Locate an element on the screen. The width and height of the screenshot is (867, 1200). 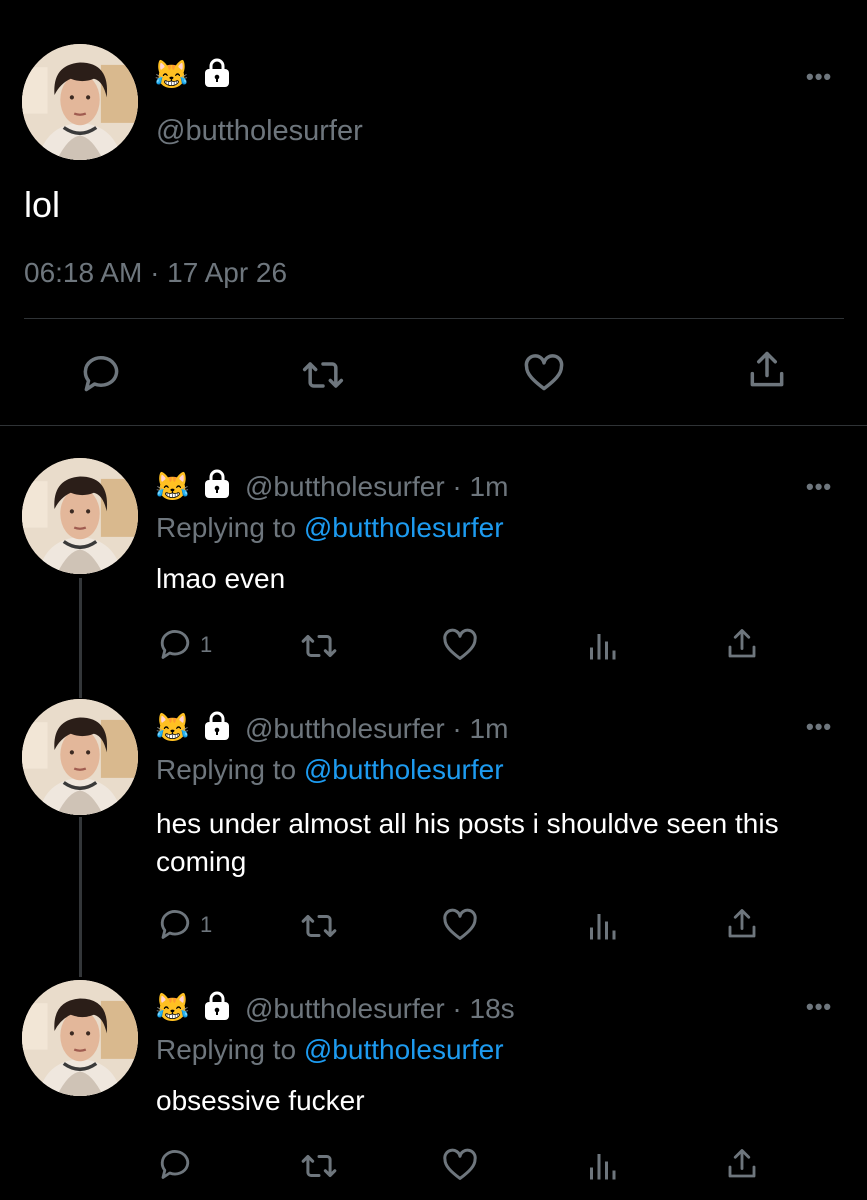
reply-meta: @buttholesurfer · 18s is located at coordinates (380, 1009).